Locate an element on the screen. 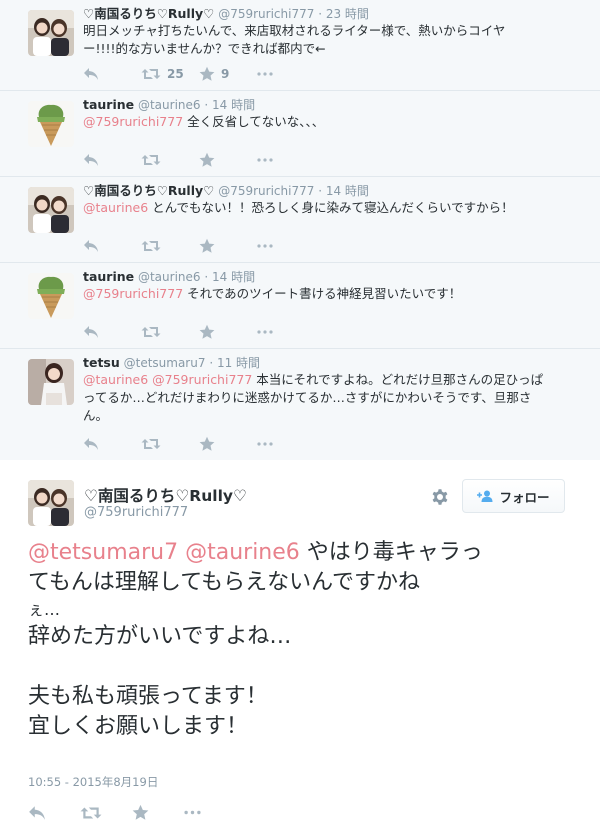  tweet-text-line: 宜しくお願いします！ is located at coordinates (138, 726).